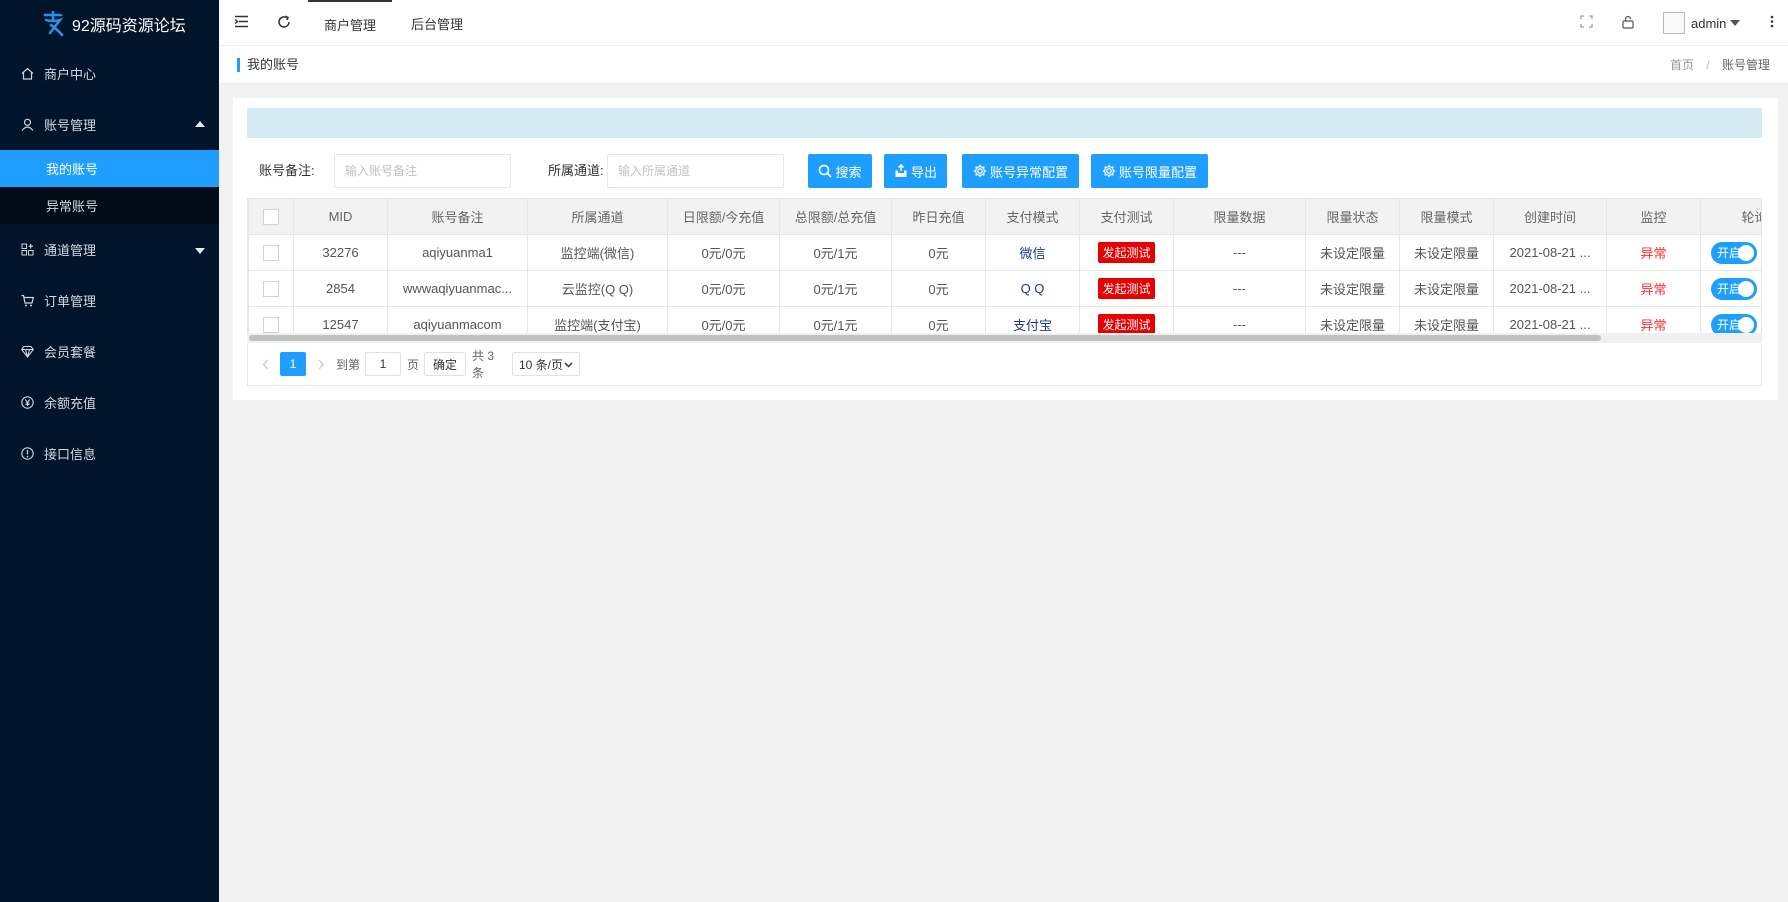 Image resolution: width=1788 pixels, height=902 pixels. What do you see at coordinates (271, 216) in the screenshot?
I see `select-all-checkbox` at bounding box center [271, 216].